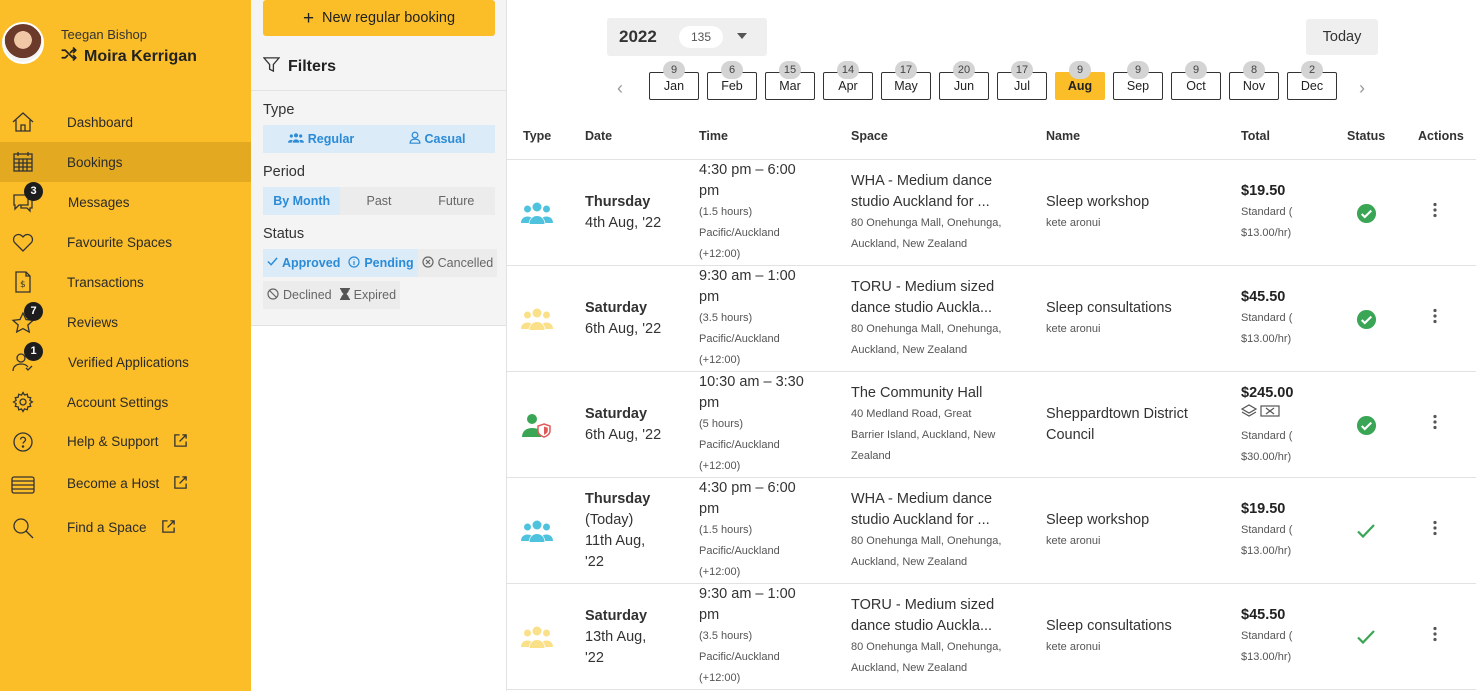 The height and width of the screenshot is (691, 1476). What do you see at coordinates (307, 295) in the screenshot?
I see `status-declined-label: Declined` at bounding box center [307, 295].